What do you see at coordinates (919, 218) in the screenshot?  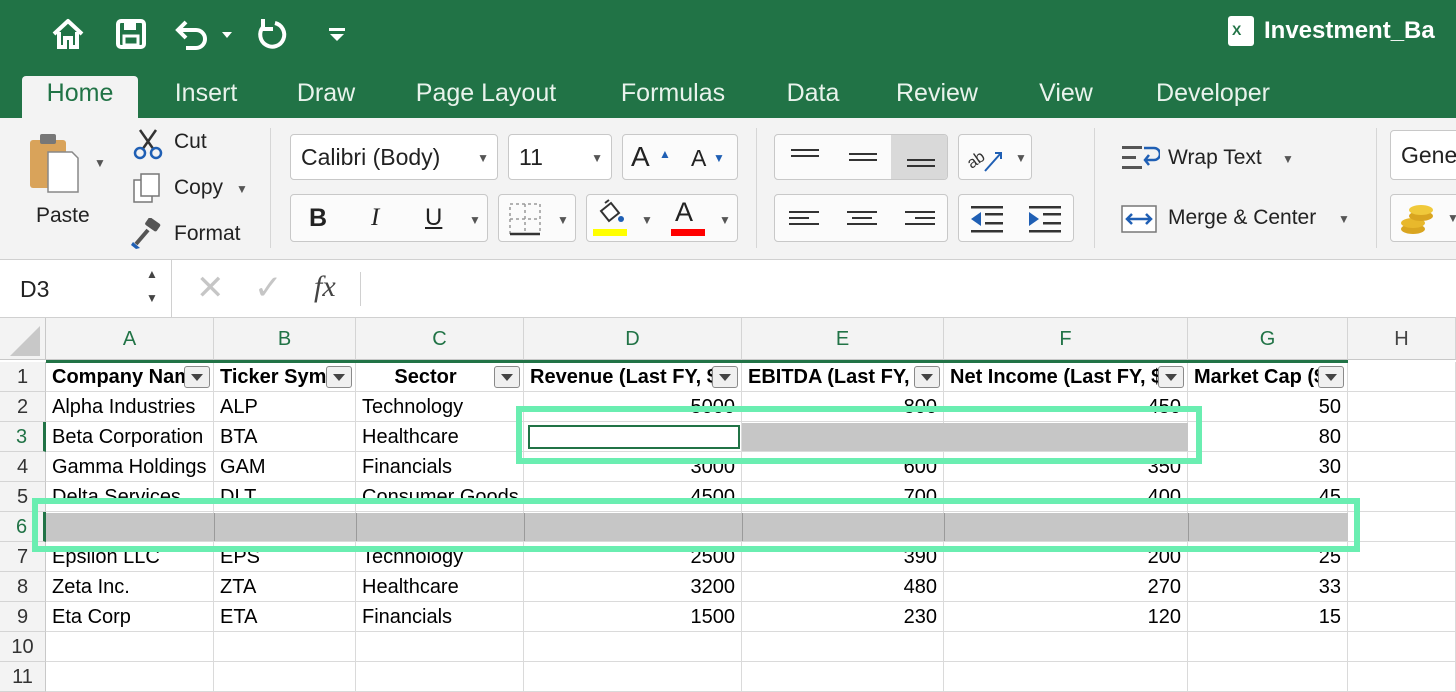 I see `align-right-button` at bounding box center [919, 218].